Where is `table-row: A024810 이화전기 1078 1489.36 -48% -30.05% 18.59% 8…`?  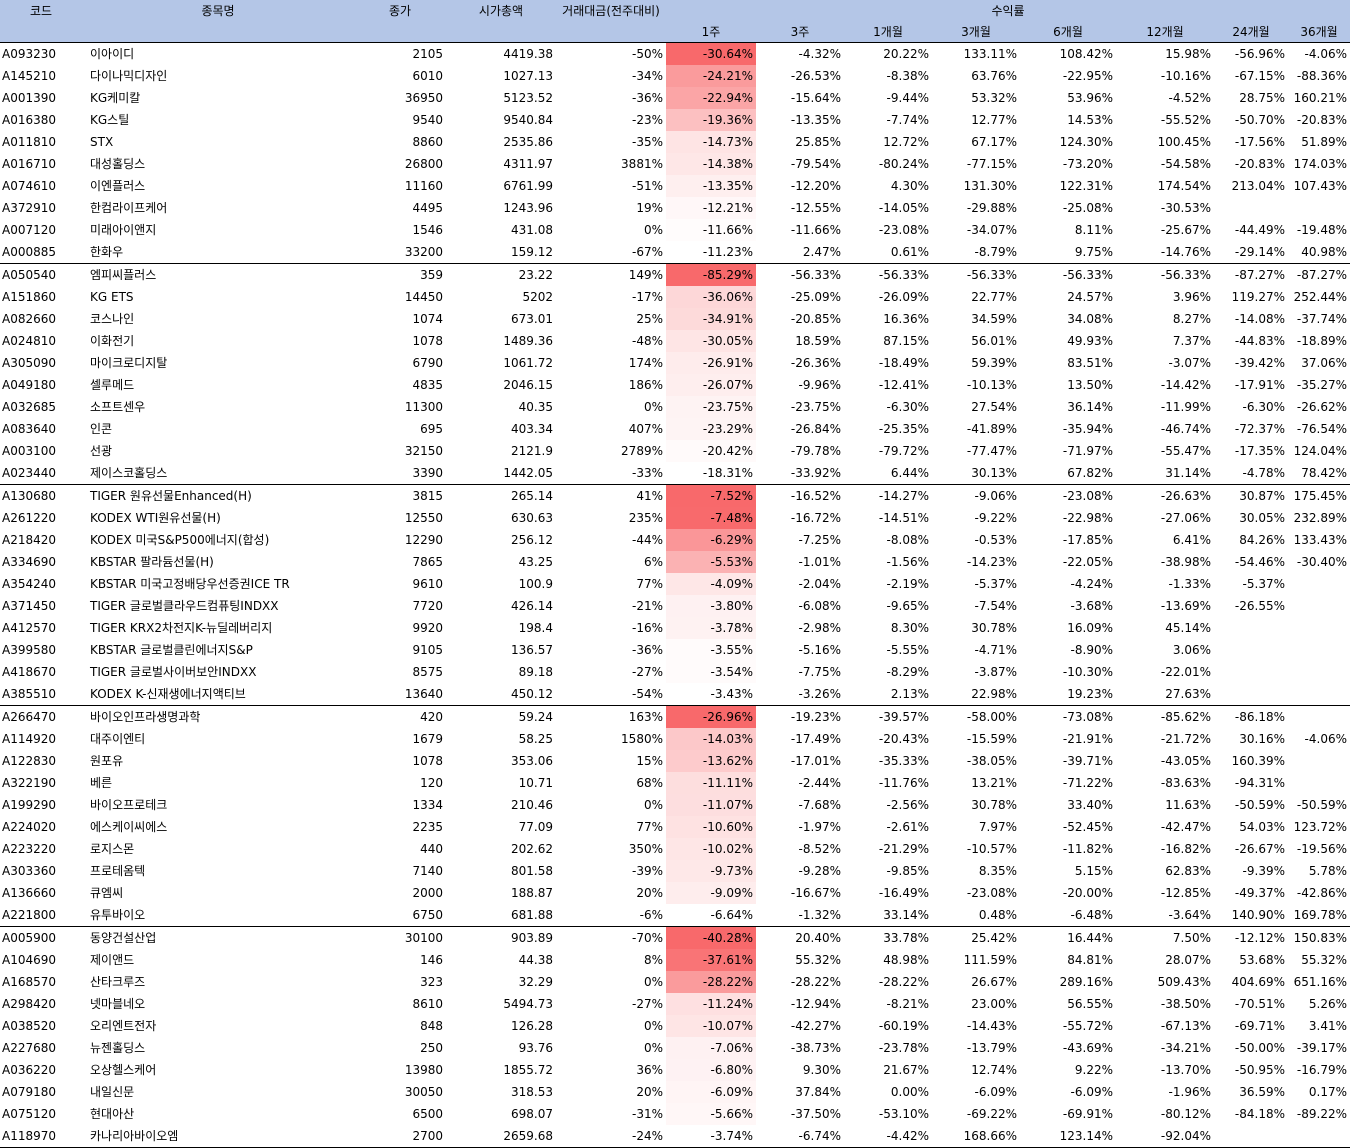 table-row: A024810 이화전기 1078 1489.36 -48% -30.05% 18.59% 8… is located at coordinates (675, 341).